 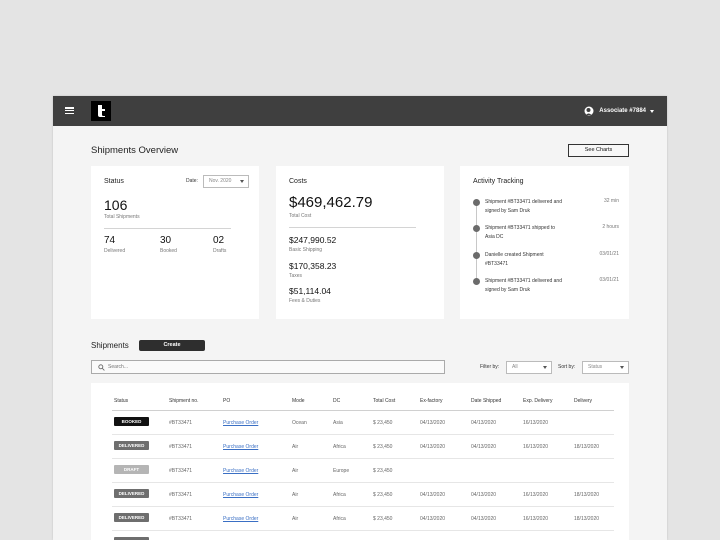 I want to click on cost-value: $247,990.52, so click(x=313, y=240).